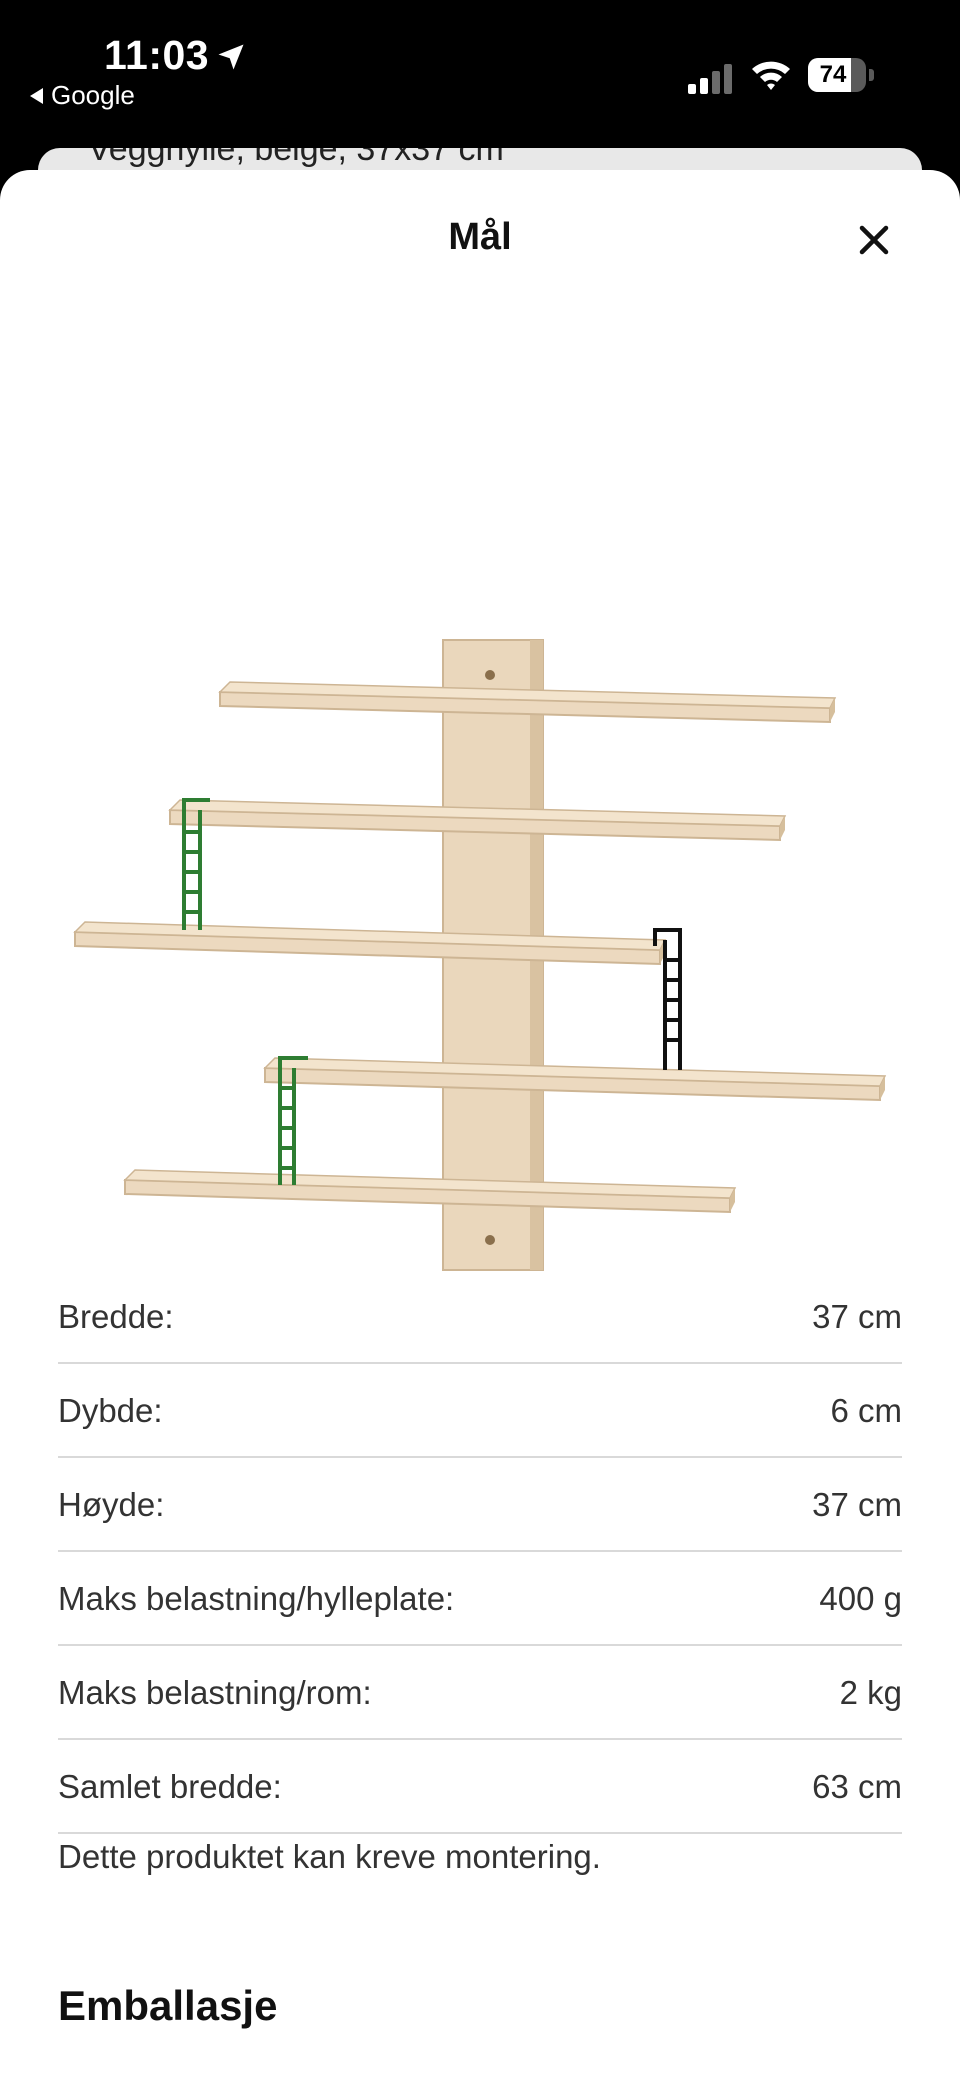 Image resolution: width=960 pixels, height=2087 pixels. Describe the element at coordinates (93, 95) in the screenshot. I see `back-app-label: Google` at that location.